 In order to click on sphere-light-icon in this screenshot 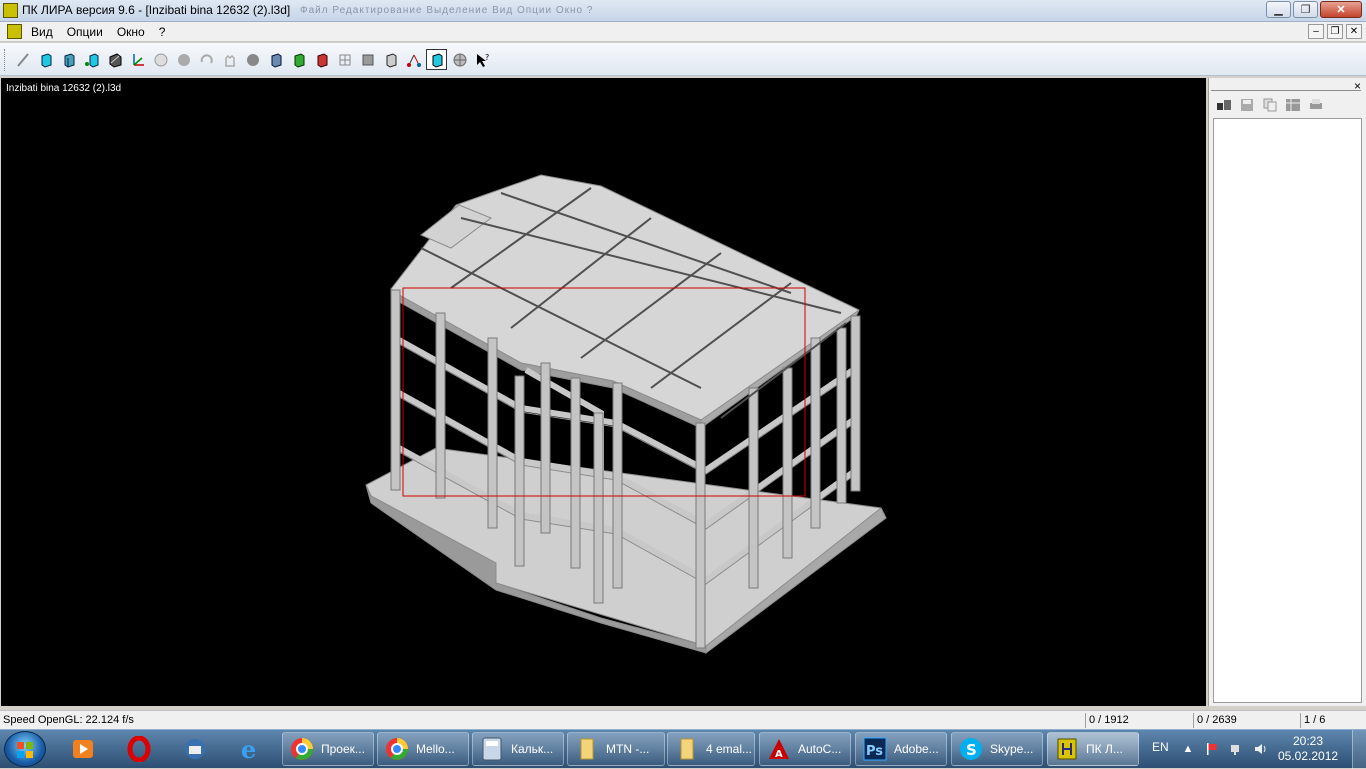, I will do `click(160, 59)`.